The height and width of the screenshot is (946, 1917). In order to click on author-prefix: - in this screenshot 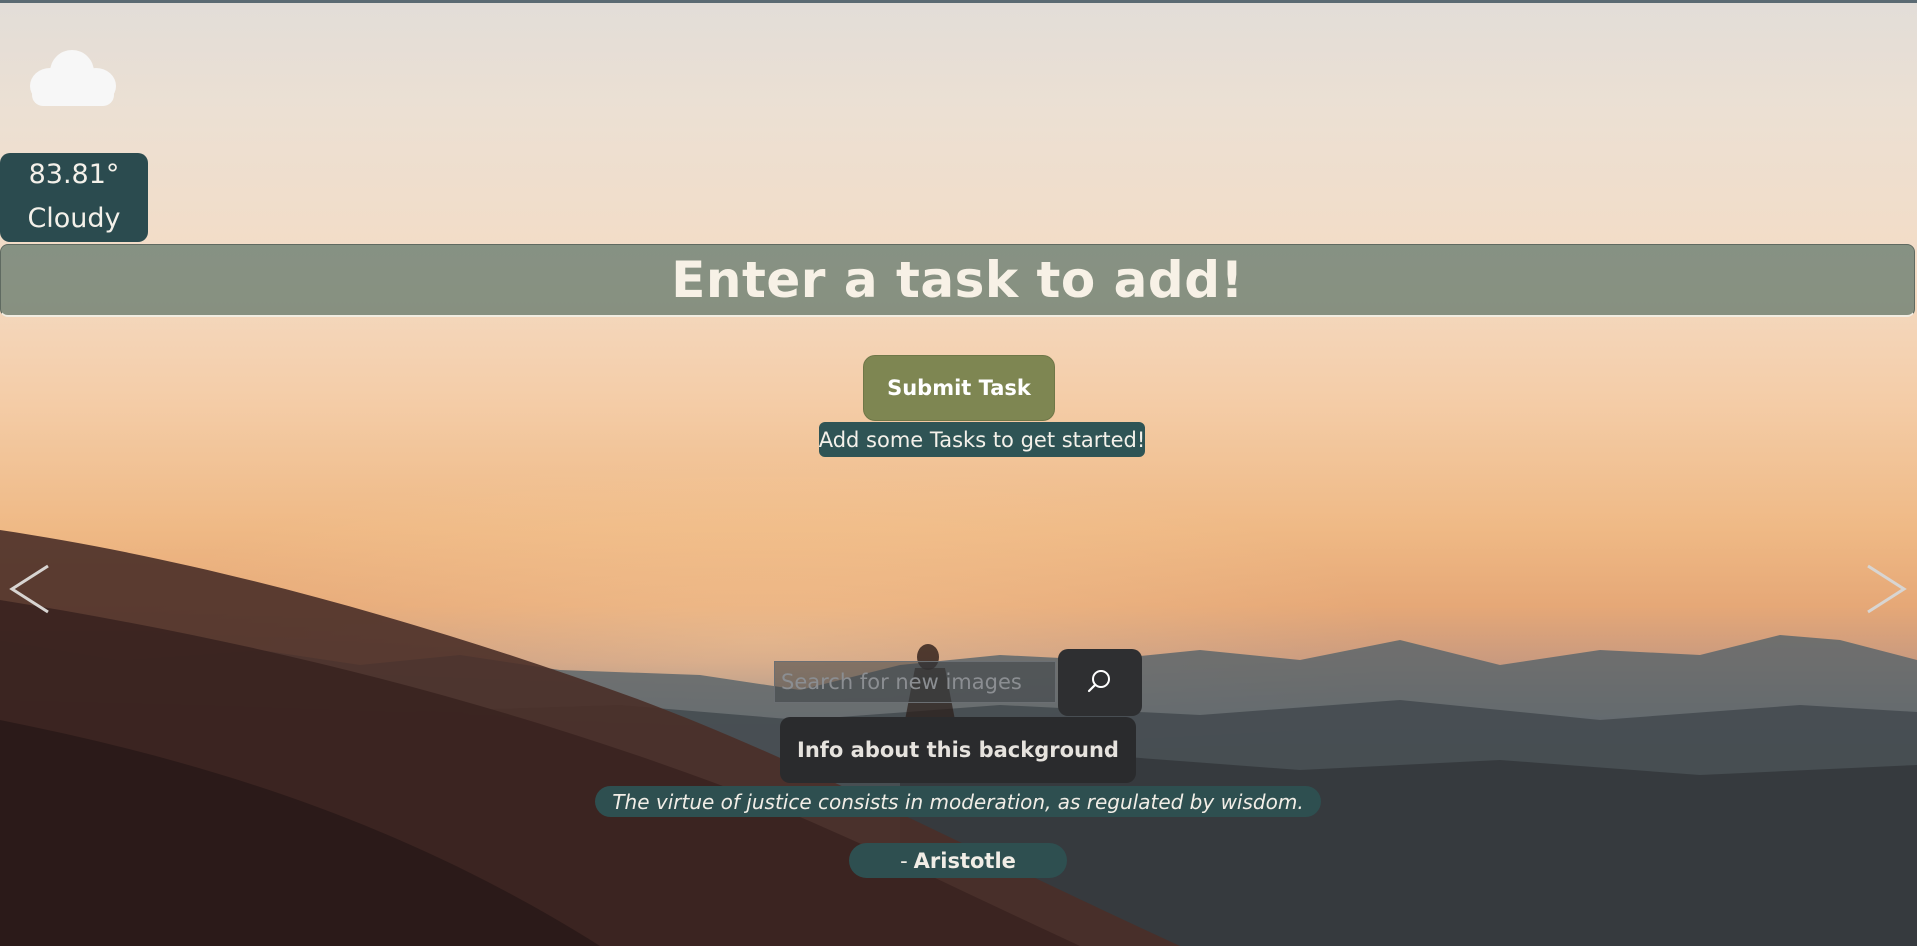, I will do `click(904, 860)`.